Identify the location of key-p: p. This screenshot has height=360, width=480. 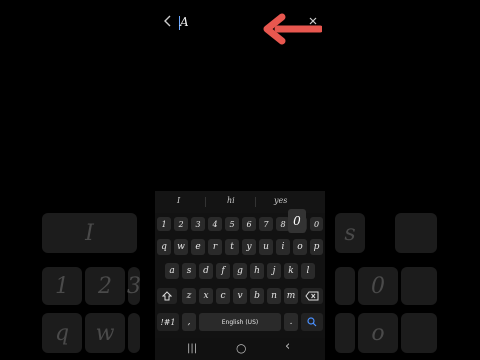
(316, 247).